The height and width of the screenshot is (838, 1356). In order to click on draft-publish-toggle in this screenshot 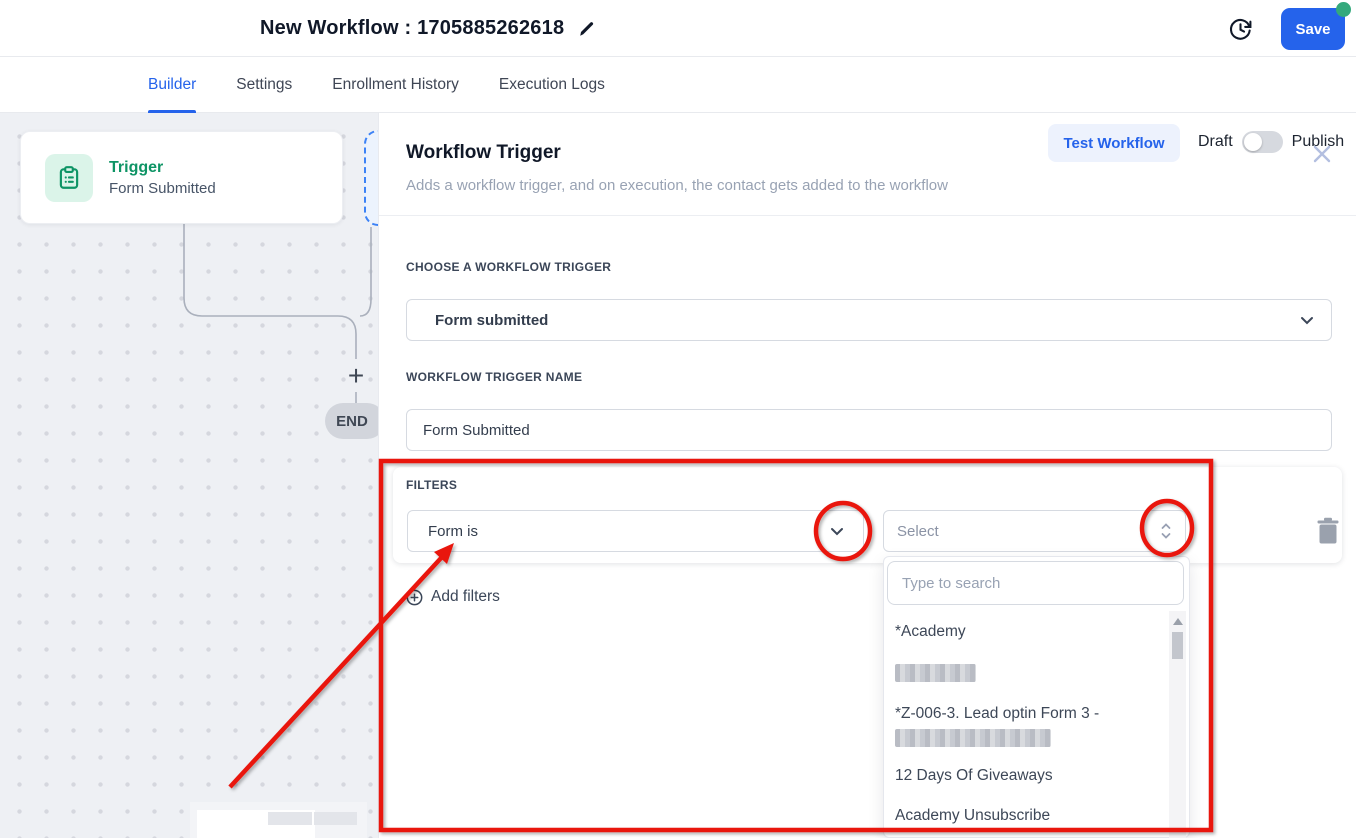, I will do `click(1262, 142)`.